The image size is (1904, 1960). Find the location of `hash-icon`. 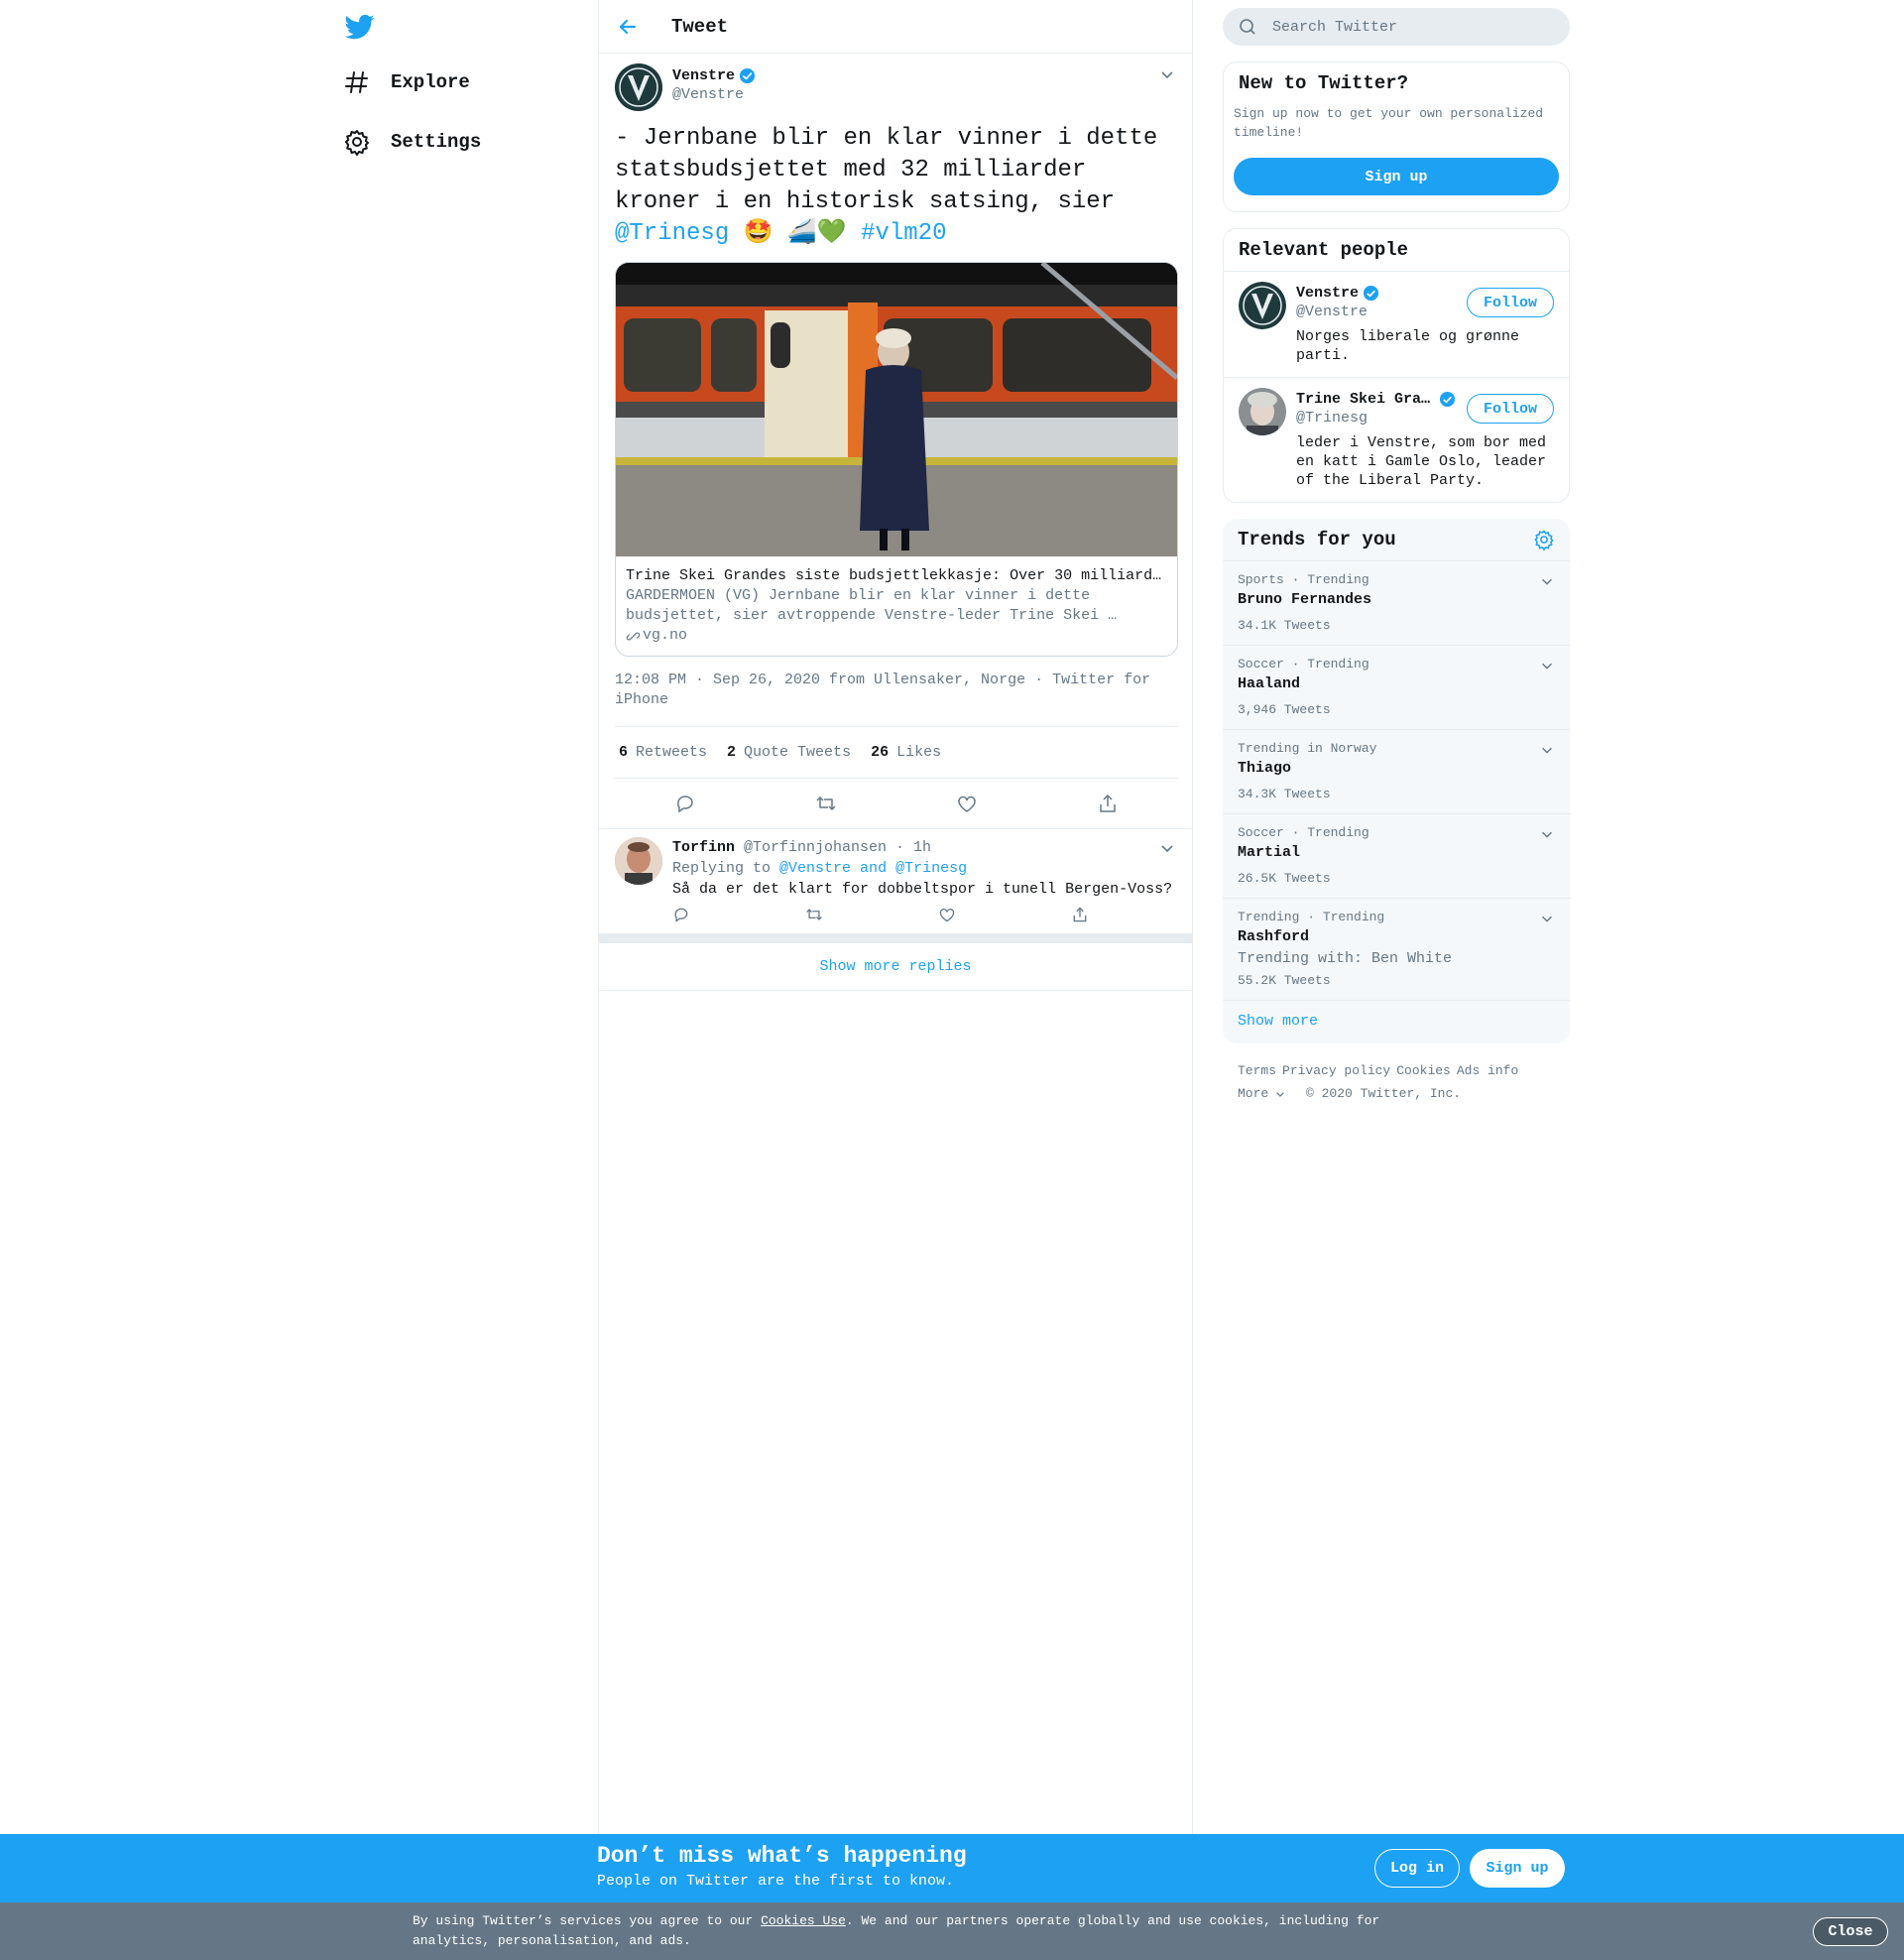

hash-icon is located at coordinates (357, 82).